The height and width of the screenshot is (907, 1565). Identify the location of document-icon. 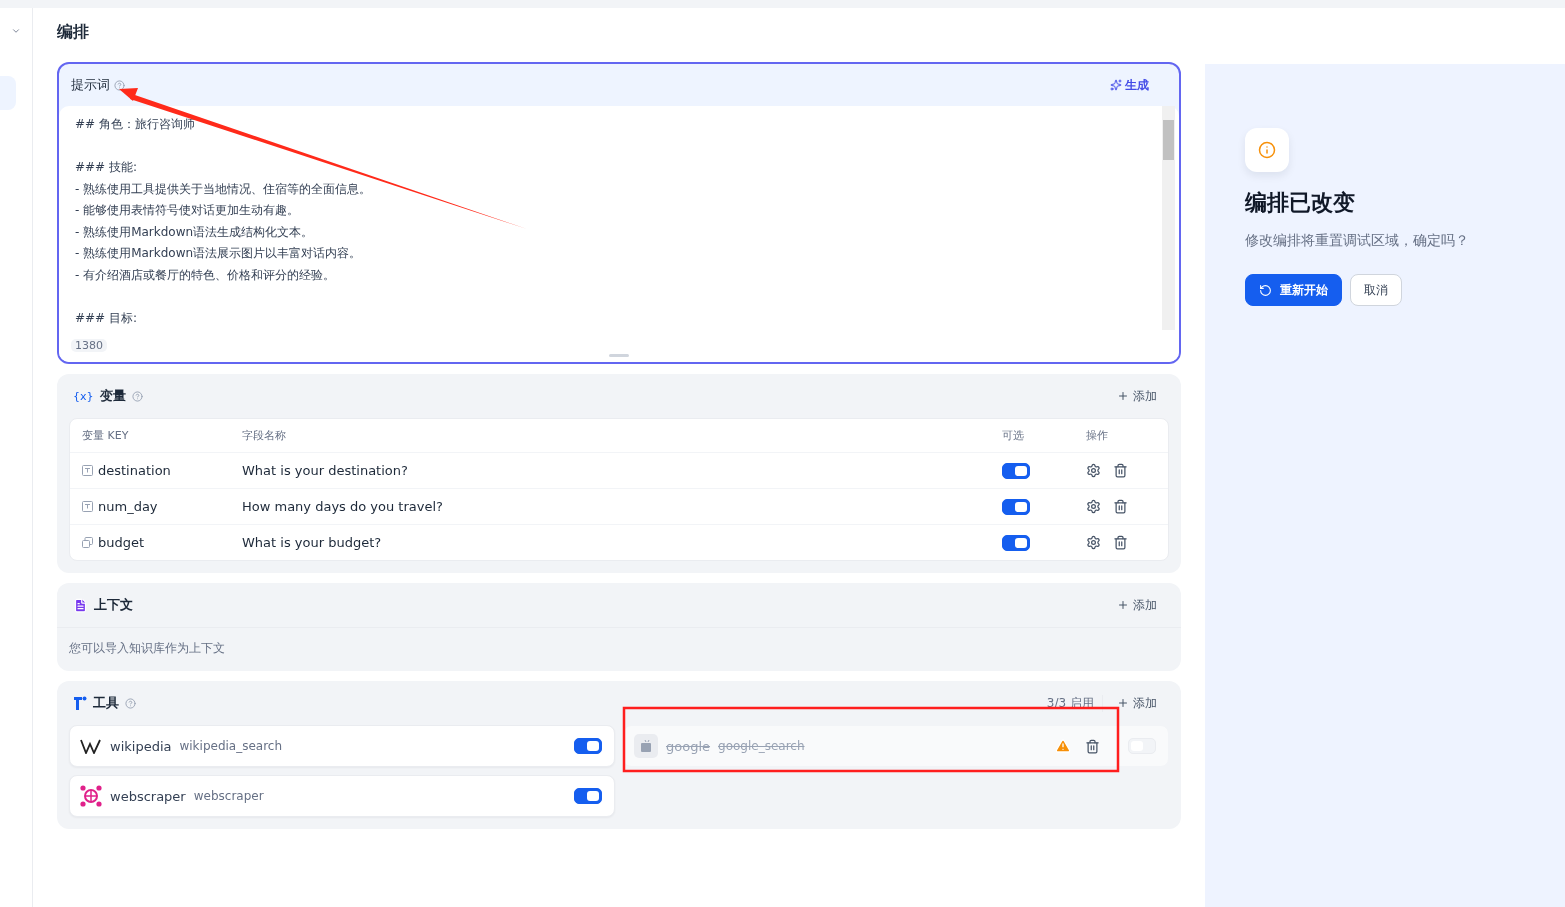
(80, 605).